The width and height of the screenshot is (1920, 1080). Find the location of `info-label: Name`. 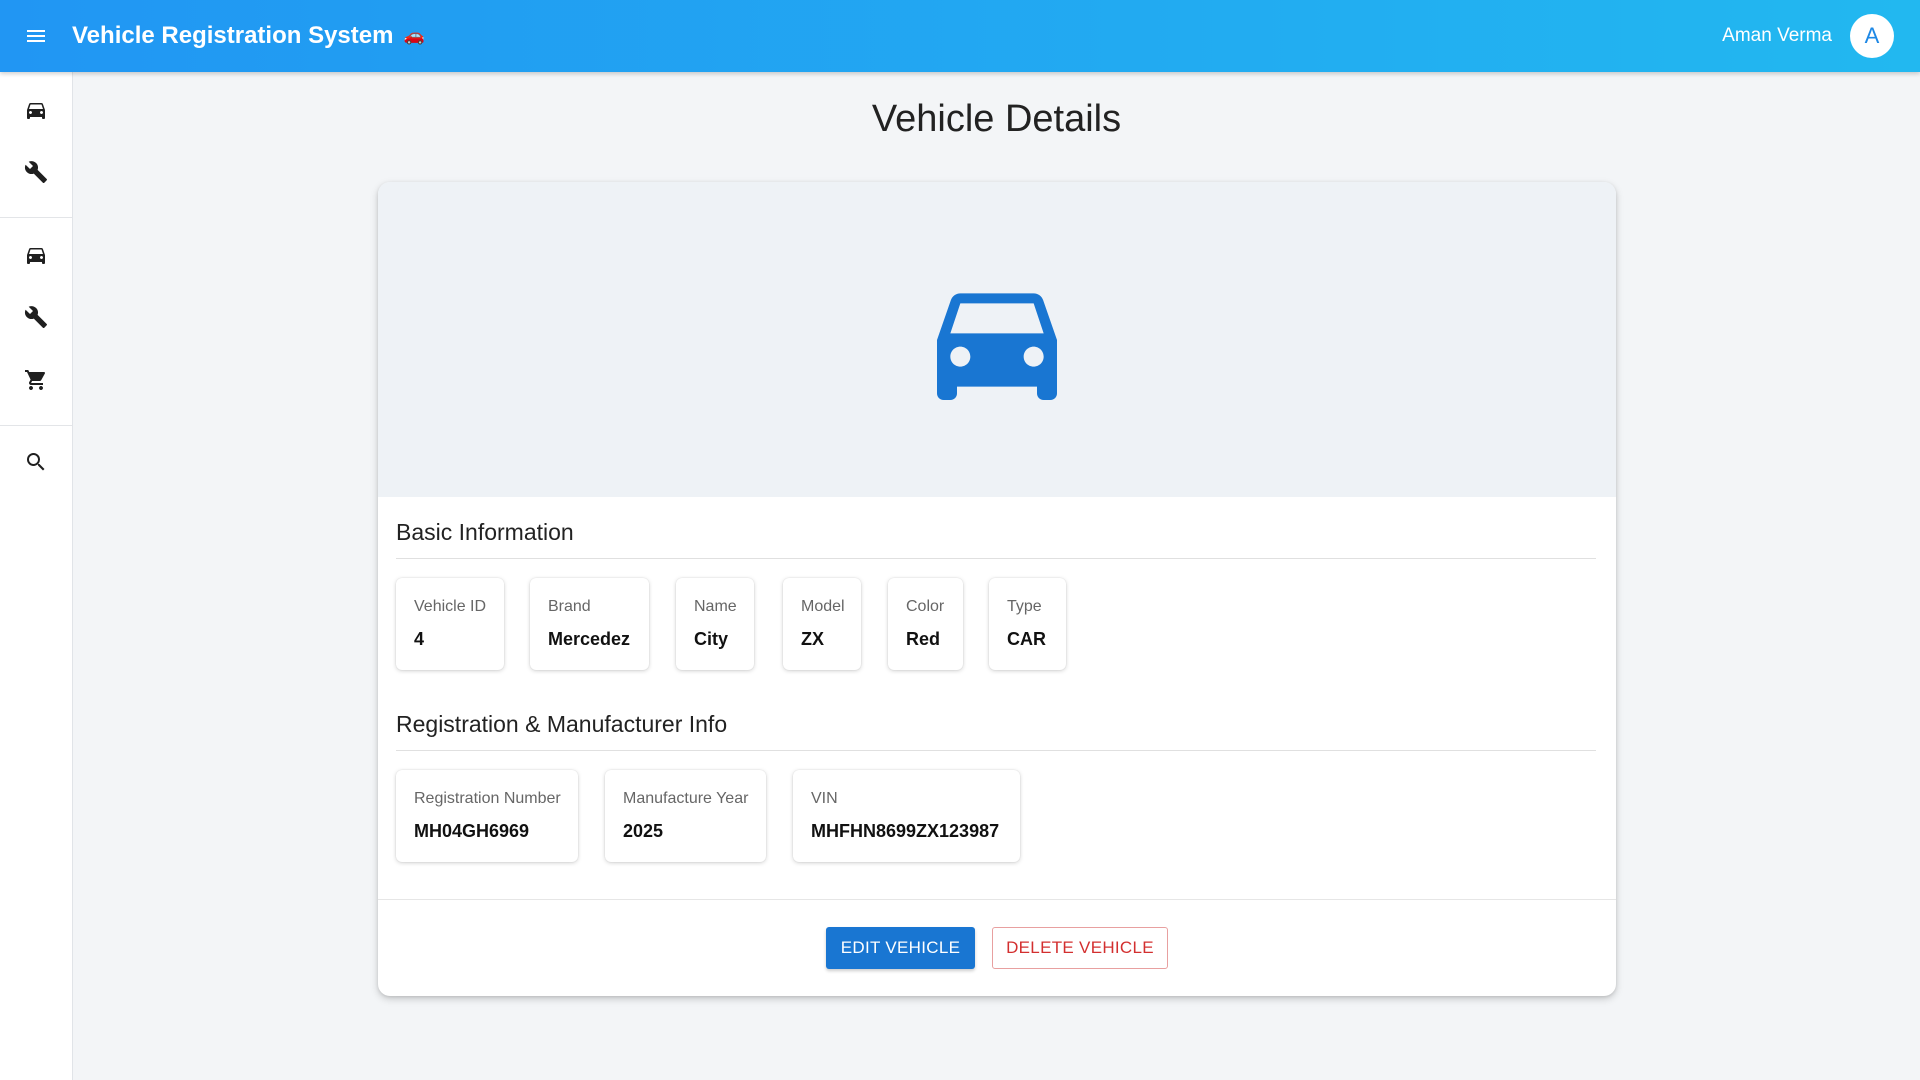

info-label: Name is located at coordinates (715, 606).